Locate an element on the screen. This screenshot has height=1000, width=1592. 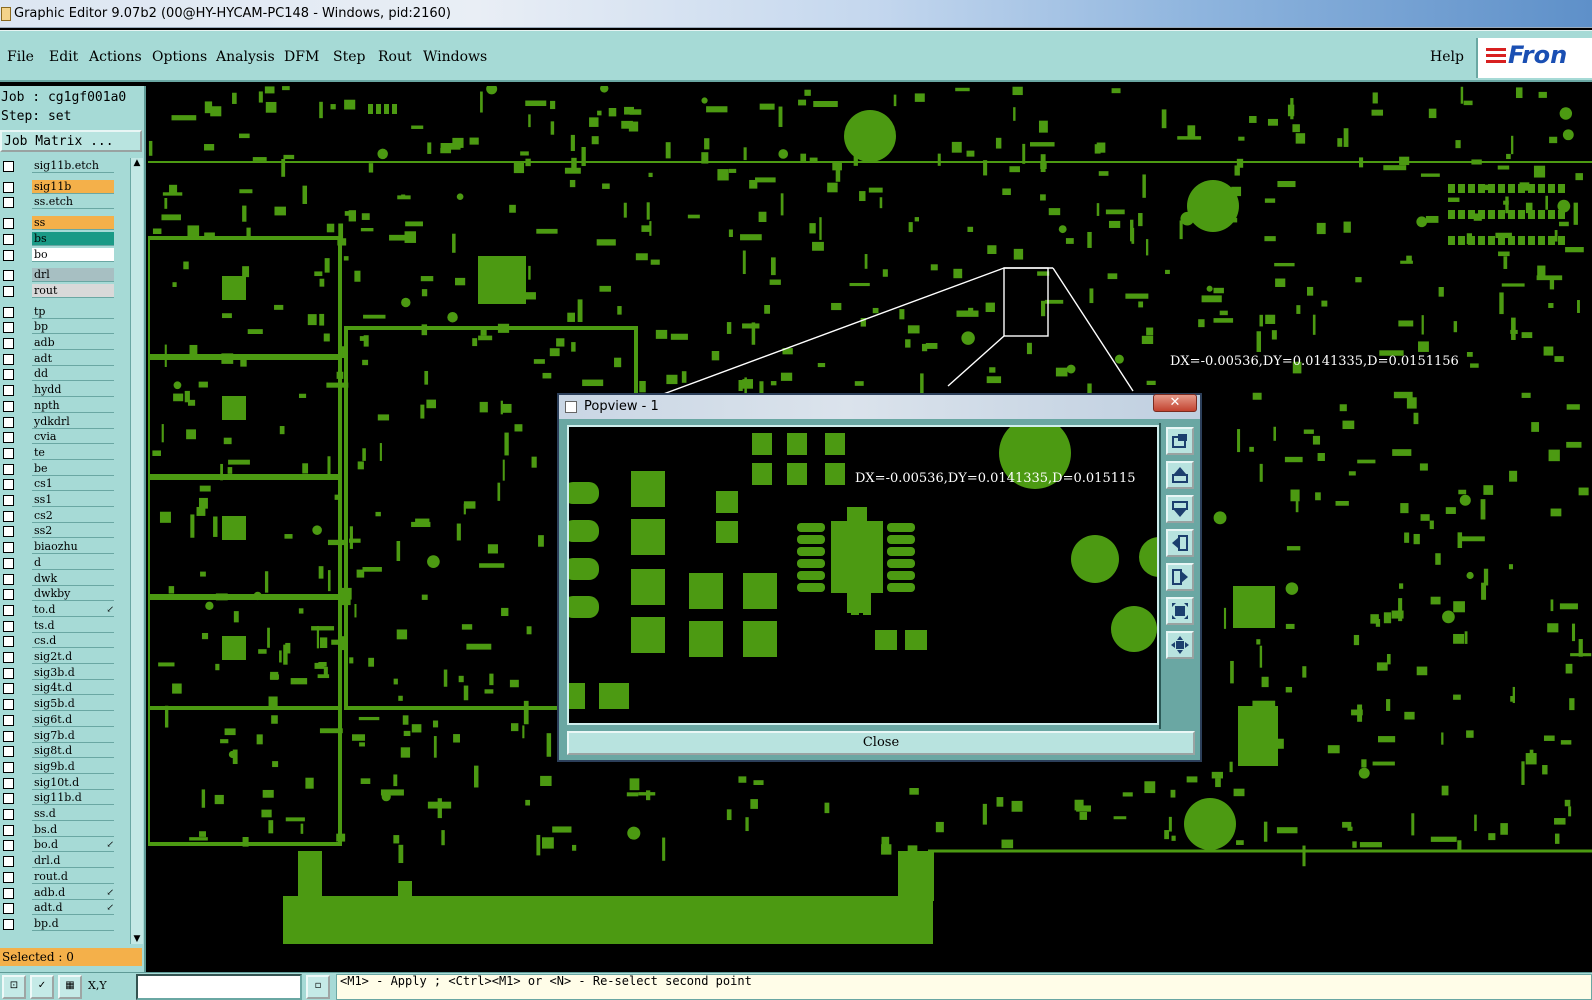
layer-row: ss.d is located at coordinates (65, 814).